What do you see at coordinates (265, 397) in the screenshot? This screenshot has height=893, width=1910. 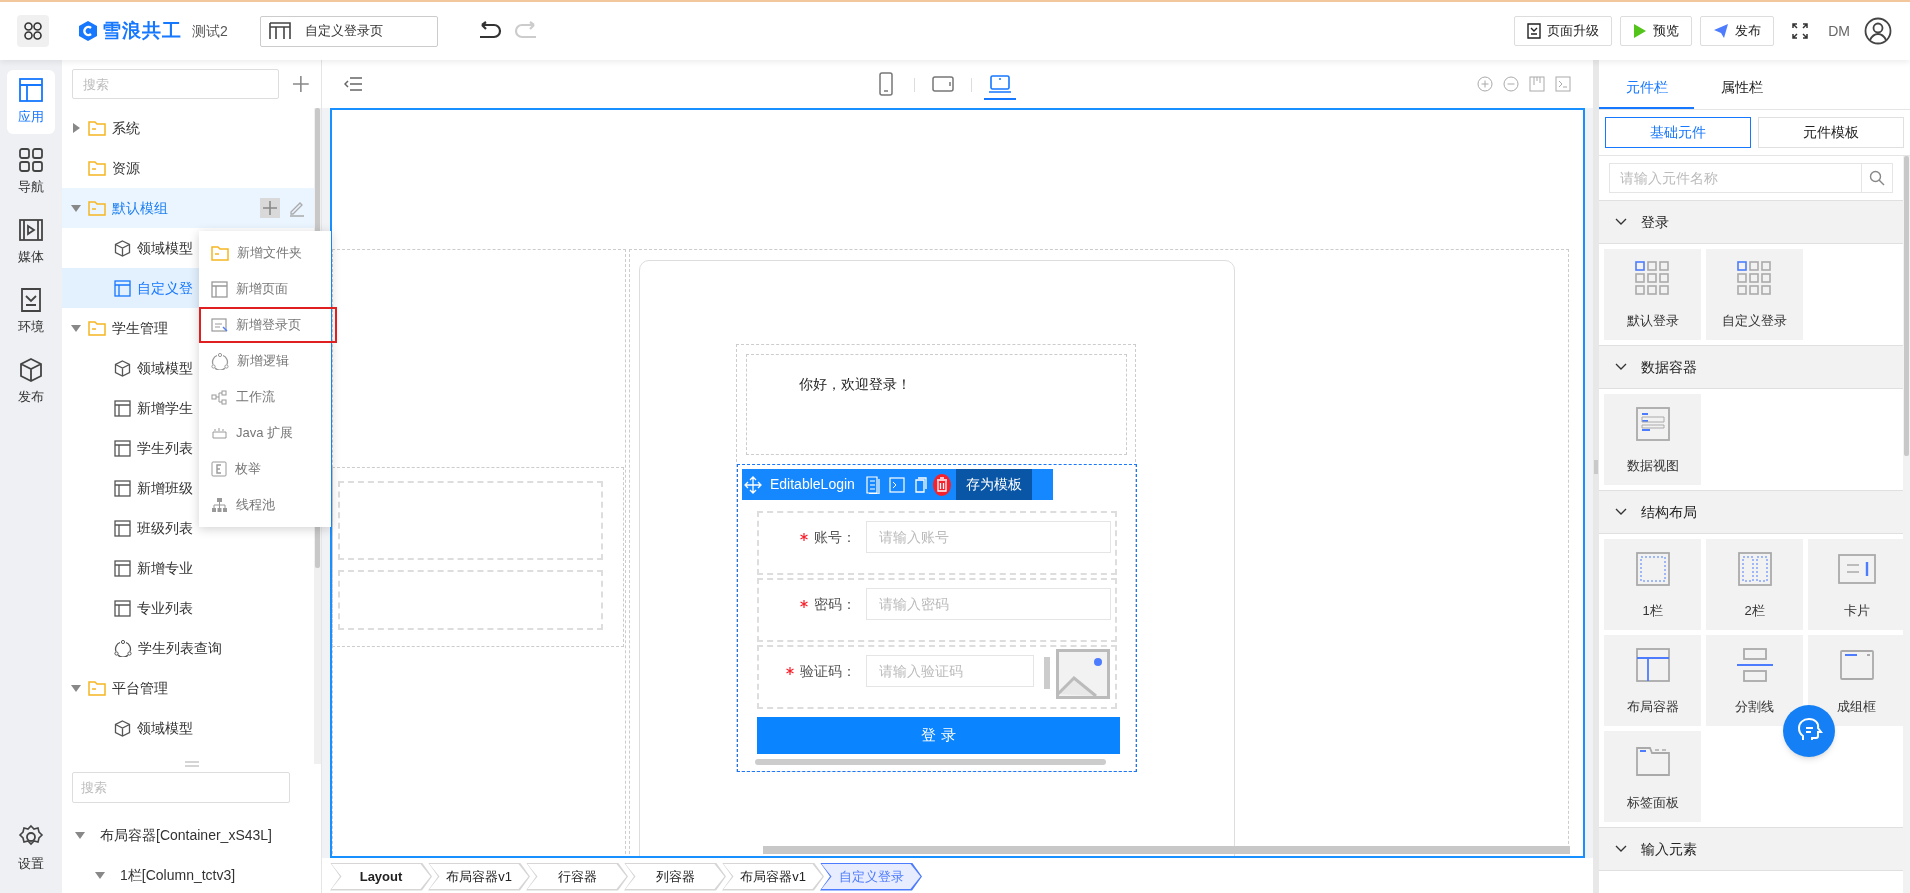 I see `menu-item: 工作流` at bounding box center [265, 397].